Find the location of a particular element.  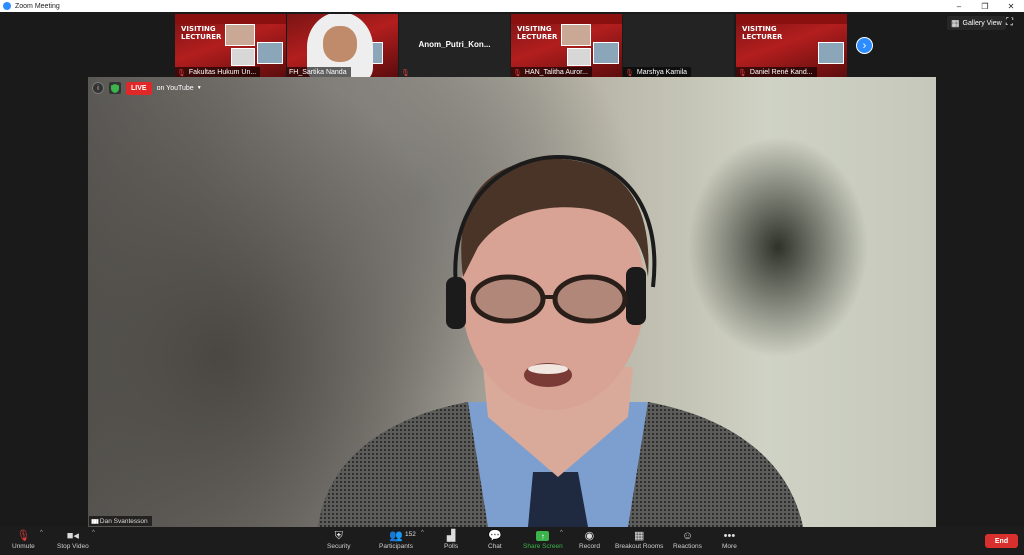

participant-face is located at coordinates (340, 44).